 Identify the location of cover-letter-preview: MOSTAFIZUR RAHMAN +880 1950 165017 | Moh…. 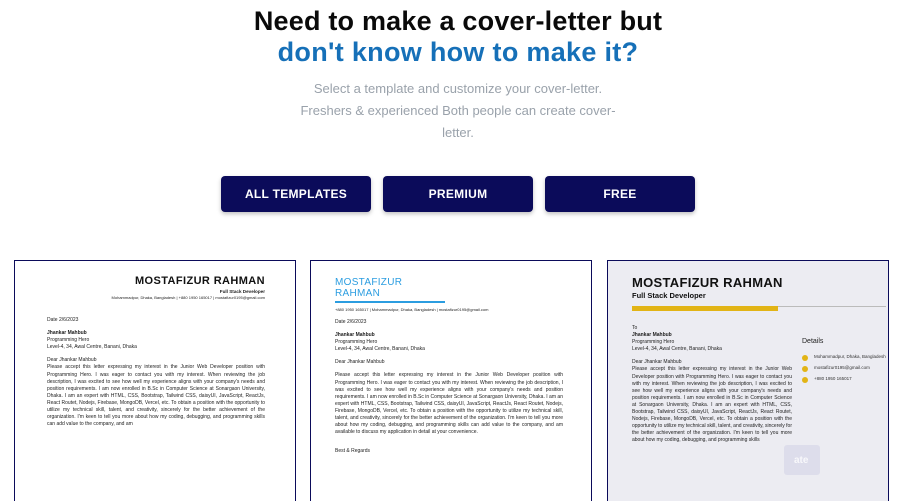
(451, 358).